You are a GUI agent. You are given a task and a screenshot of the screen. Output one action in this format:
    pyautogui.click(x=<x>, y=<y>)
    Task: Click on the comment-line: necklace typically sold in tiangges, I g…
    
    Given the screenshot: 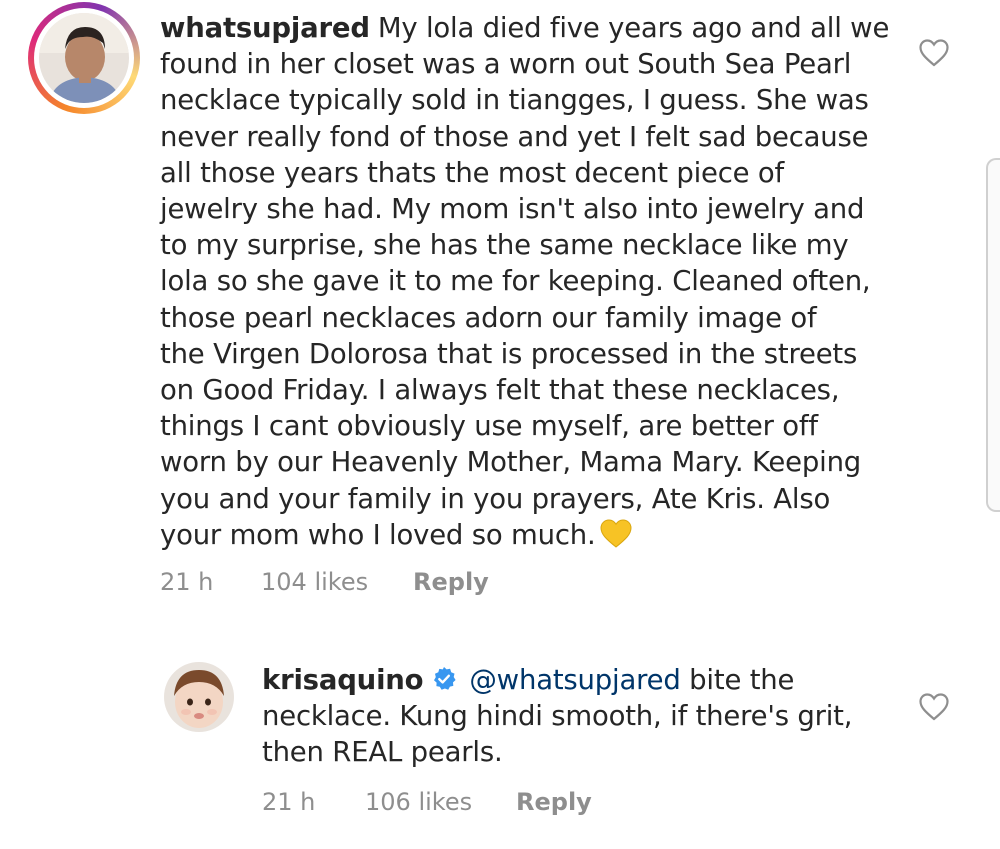 What is the action you would take?
    pyautogui.click(x=514, y=100)
    